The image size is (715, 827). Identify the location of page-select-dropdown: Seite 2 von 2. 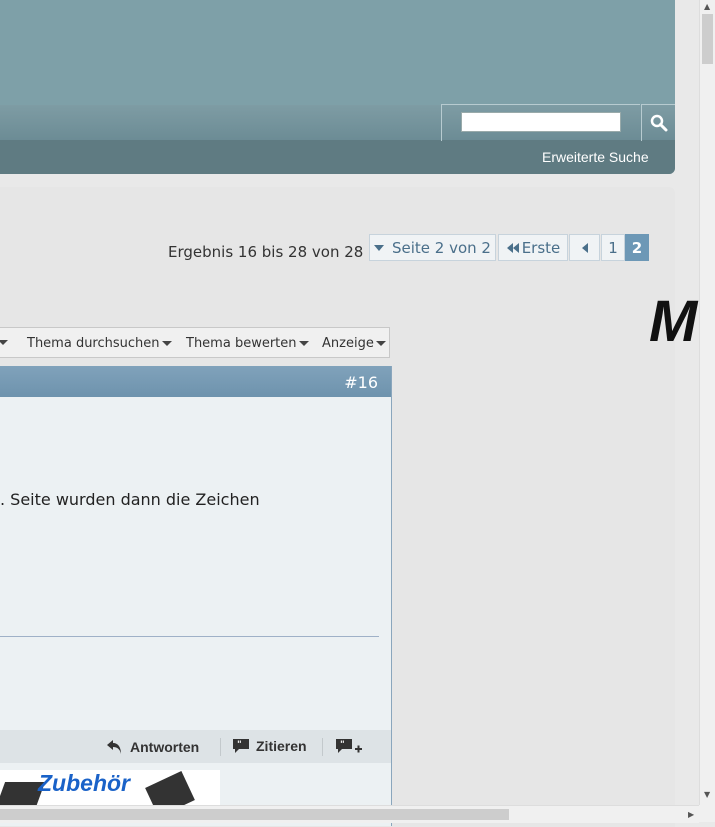
(432, 247).